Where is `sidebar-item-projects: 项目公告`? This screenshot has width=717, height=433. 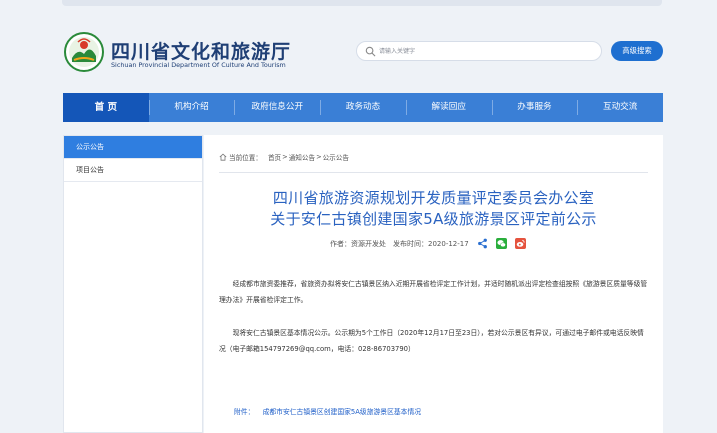 sidebar-item-projects: 项目公告 is located at coordinates (133, 170).